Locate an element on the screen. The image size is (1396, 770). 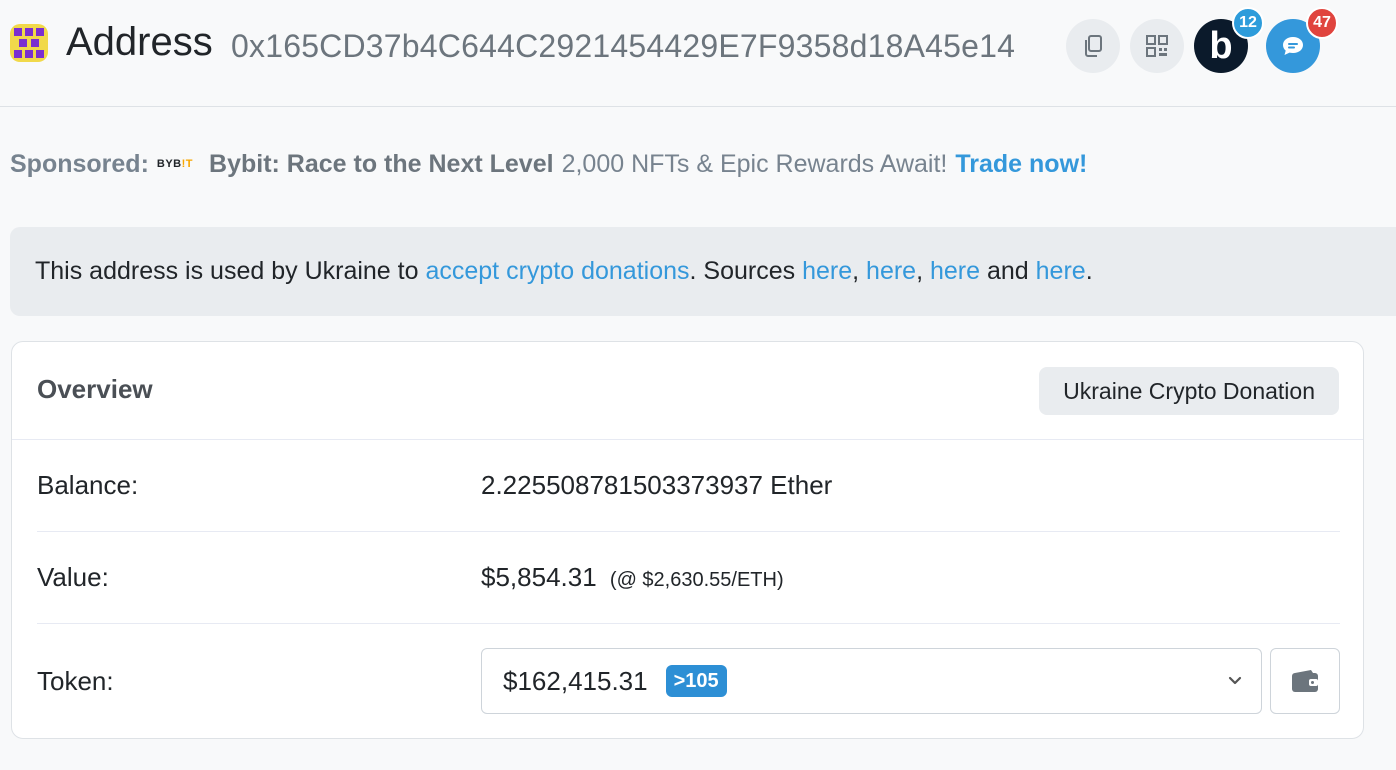
value-label: Value: is located at coordinates (73, 577).